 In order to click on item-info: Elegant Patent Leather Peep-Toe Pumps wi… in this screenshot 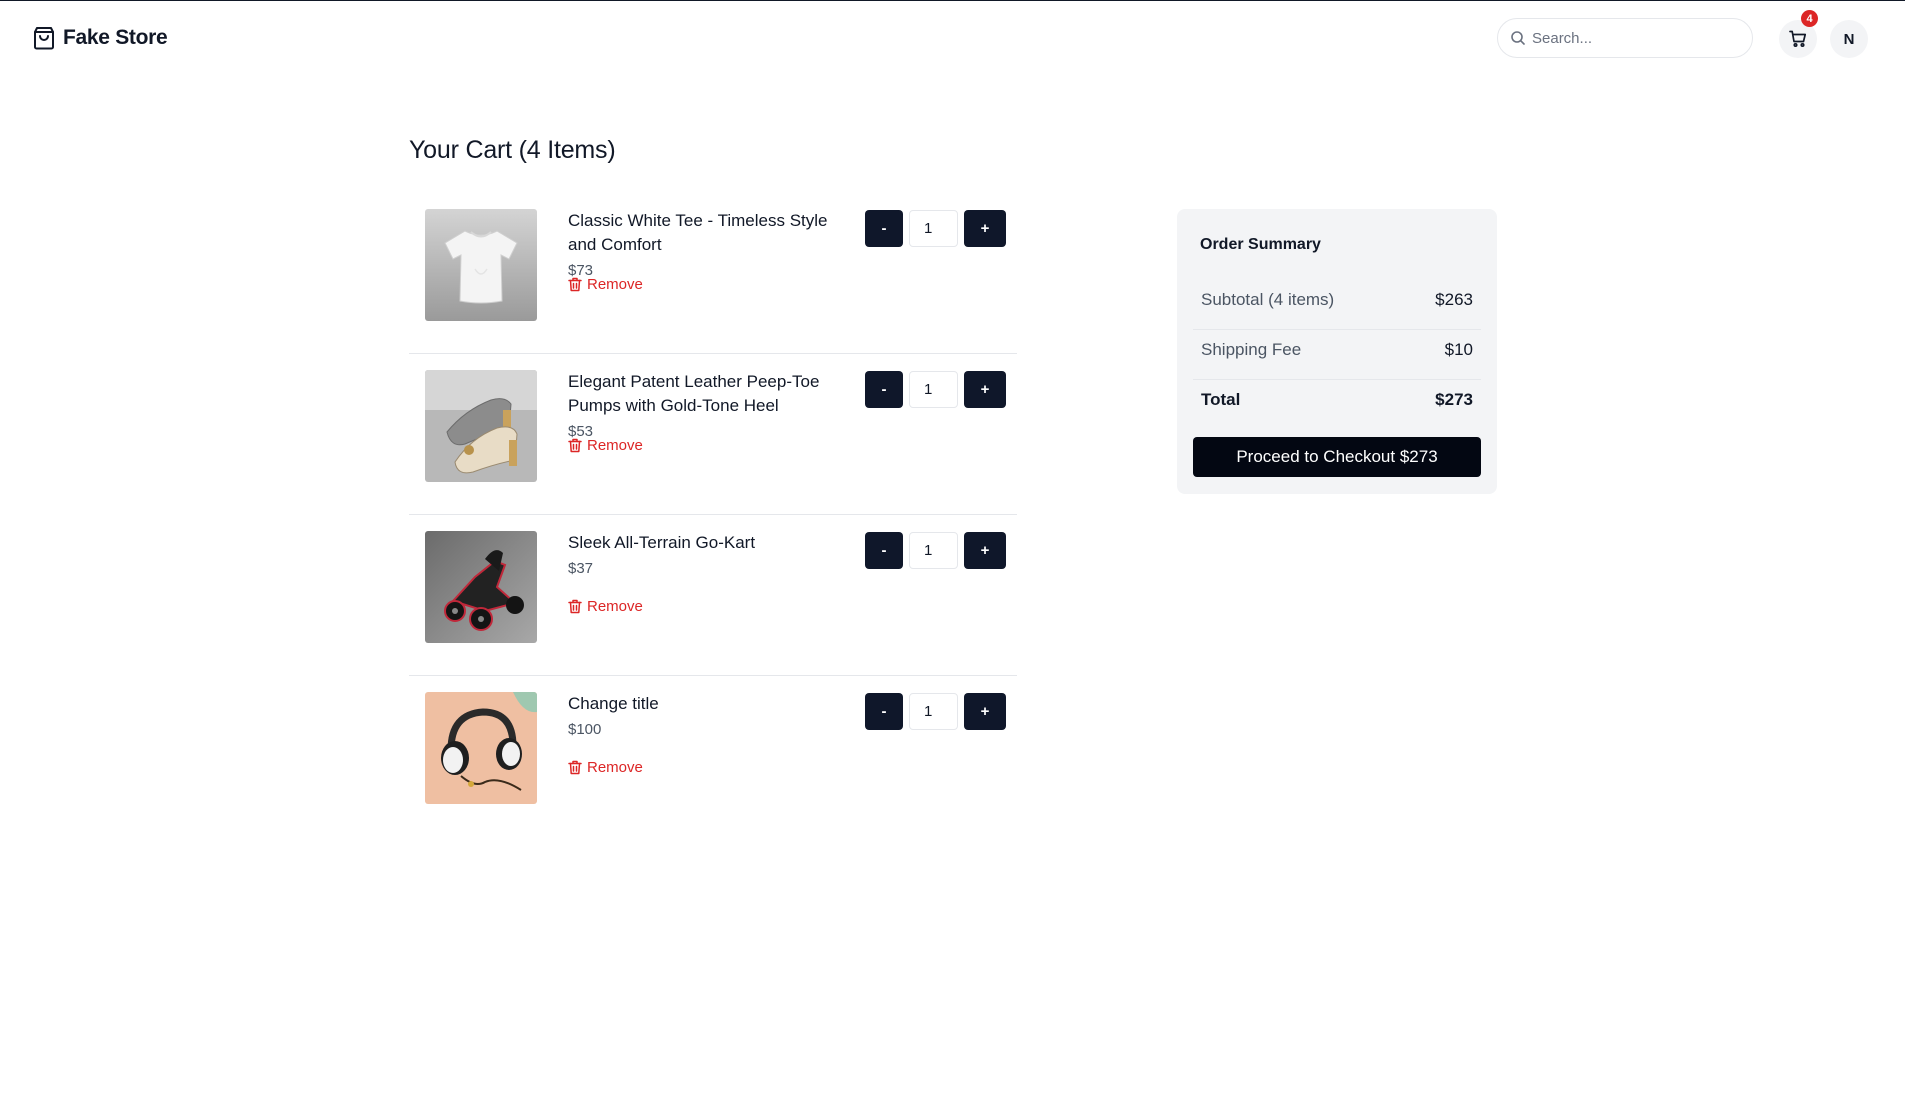, I will do `click(704, 406)`.